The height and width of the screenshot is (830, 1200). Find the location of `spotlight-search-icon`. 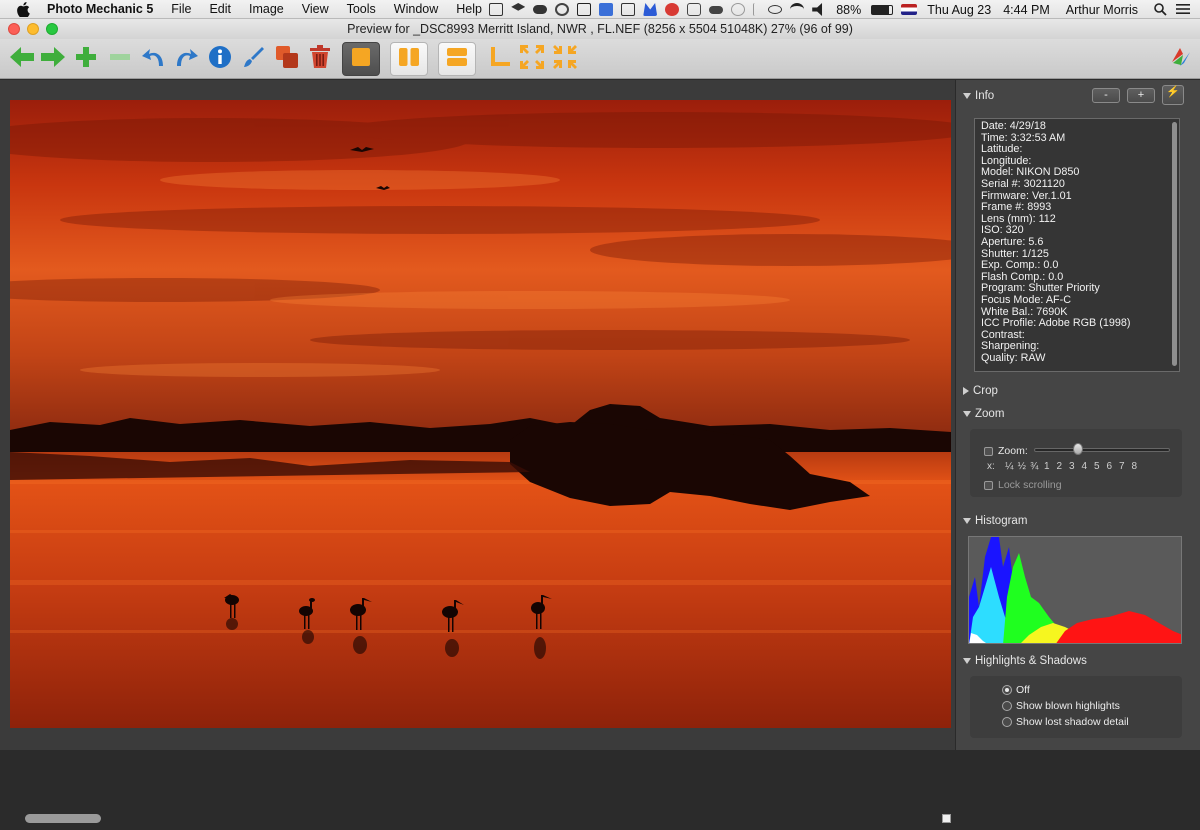

spotlight-search-icon is located at coordinates (1161, 9).